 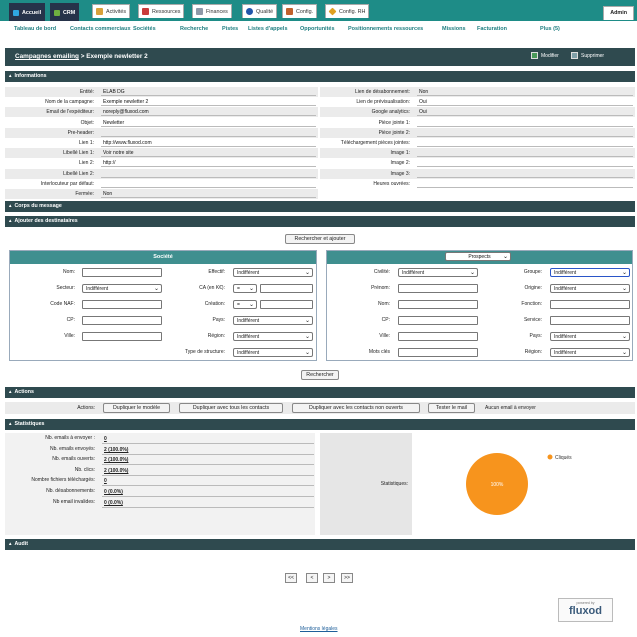 I want to click on section-statistiques: ▲ Statistiques, so click(x=320, y=424).